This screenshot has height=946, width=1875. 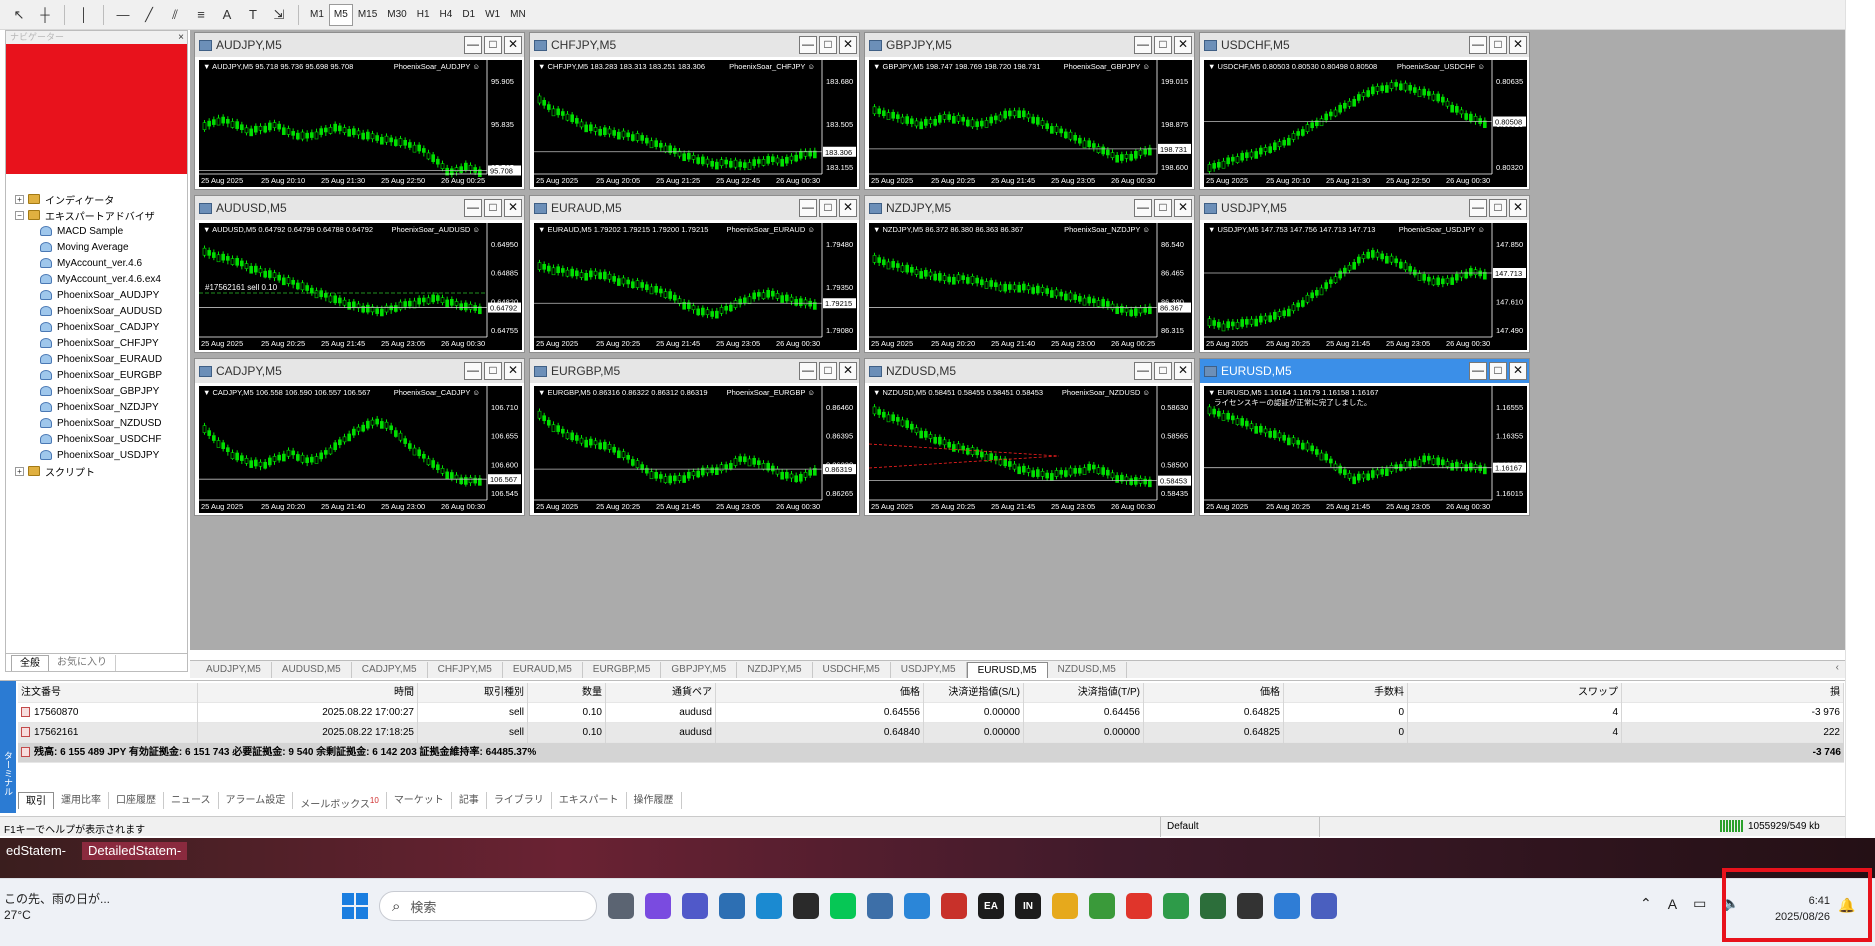 What do you see at coordinates (621, 906) in the screenshot?
I see `task-view-icon` at bounding box center [621, 906].